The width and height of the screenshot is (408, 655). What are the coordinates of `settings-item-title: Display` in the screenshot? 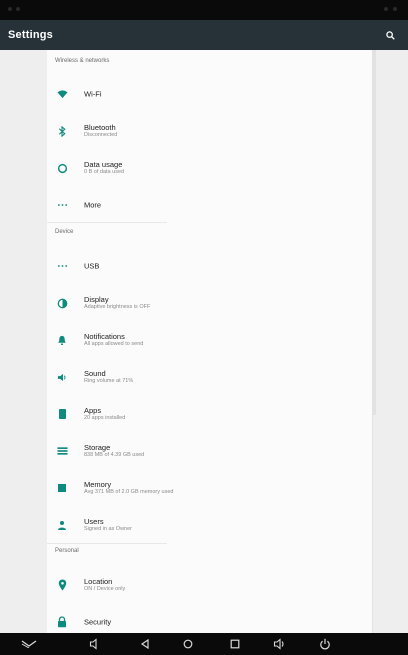 It's located at (96, 299).